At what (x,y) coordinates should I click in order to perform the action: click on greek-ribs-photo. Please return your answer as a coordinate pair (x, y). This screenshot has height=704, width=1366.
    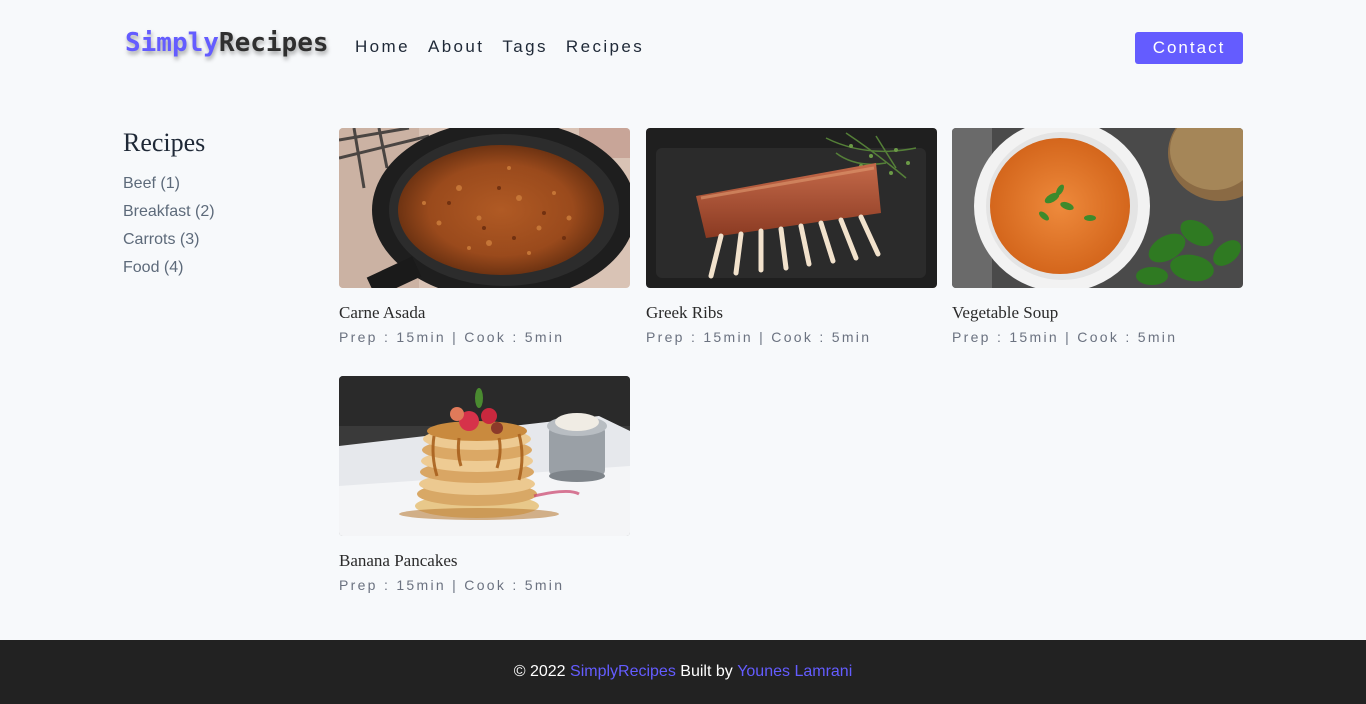
    Looking at the image, I should click on (791, 208).